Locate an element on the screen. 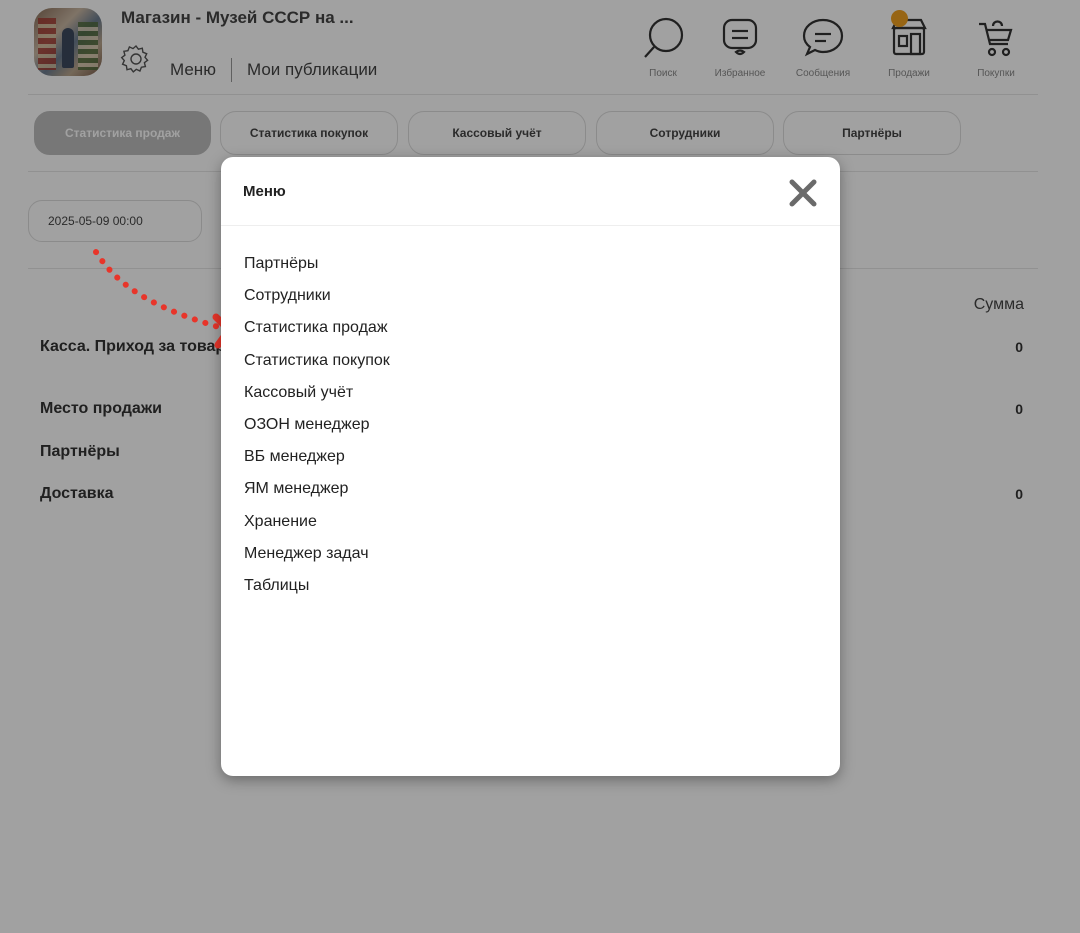  menu-item-partners: Партнёры is located at coordinates (317, 269).